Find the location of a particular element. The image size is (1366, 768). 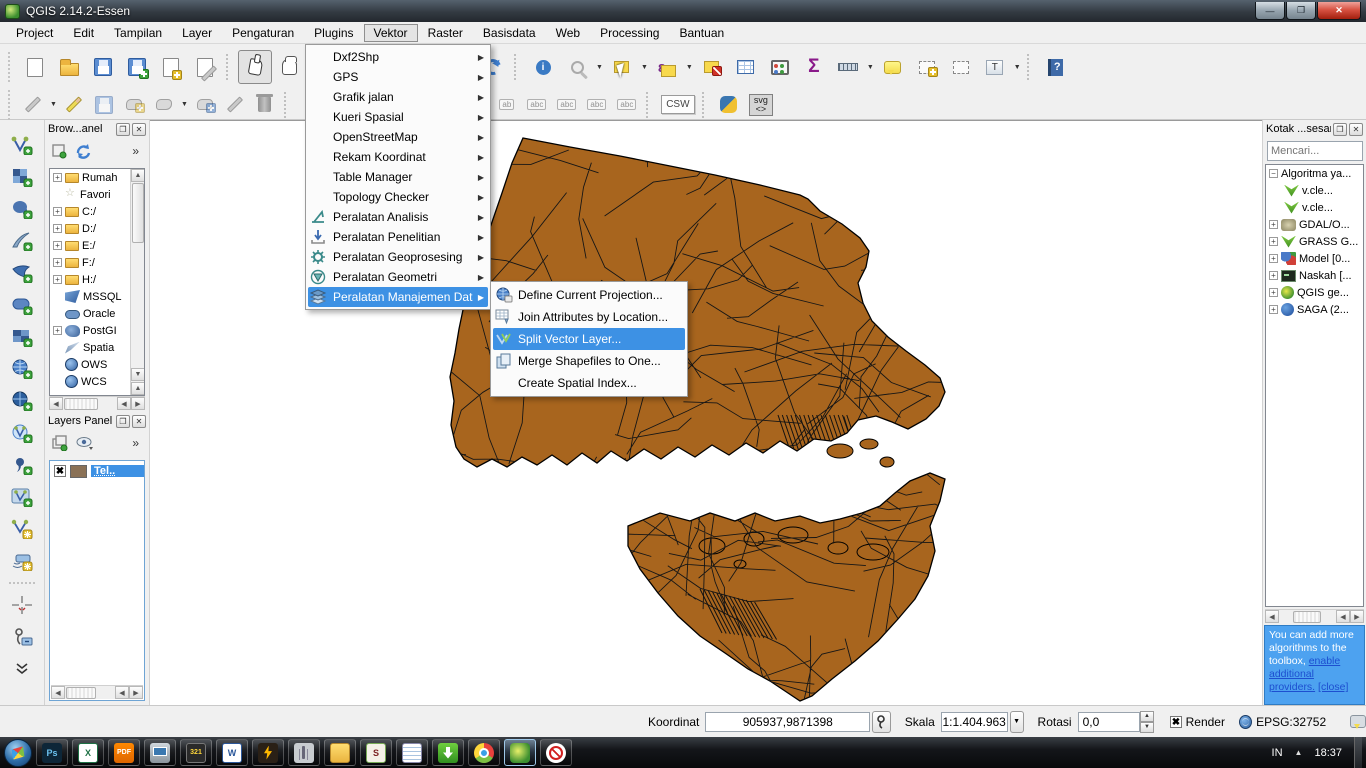

refresh-browser-icon is located at coordinates (83, 151).